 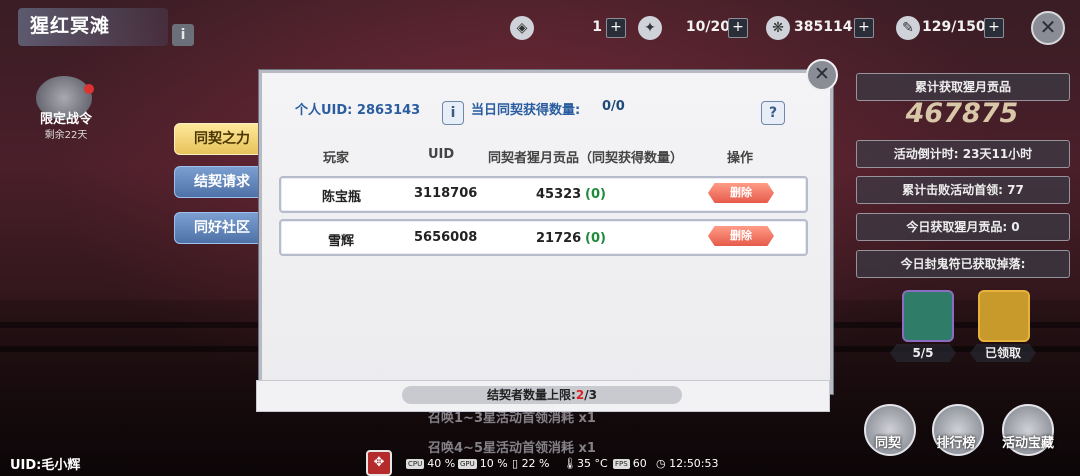 What do you see at coordinates (773, 113) in the screenshot?
I see `help-button: ?` at bounding box center [773, 113].